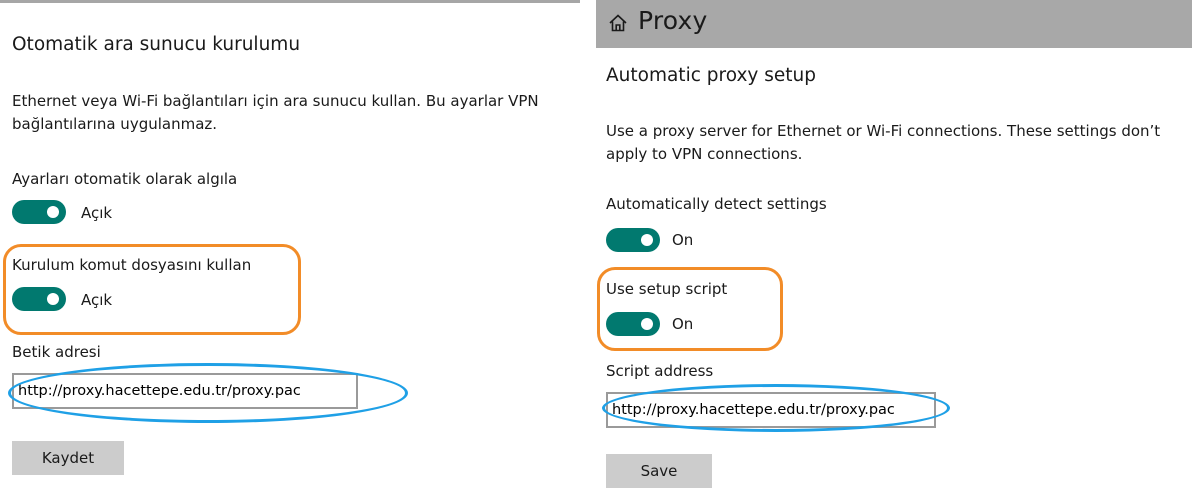  Describe the element at coordinates (618, 23) in the screenshot. I see `home-icon` at that location.